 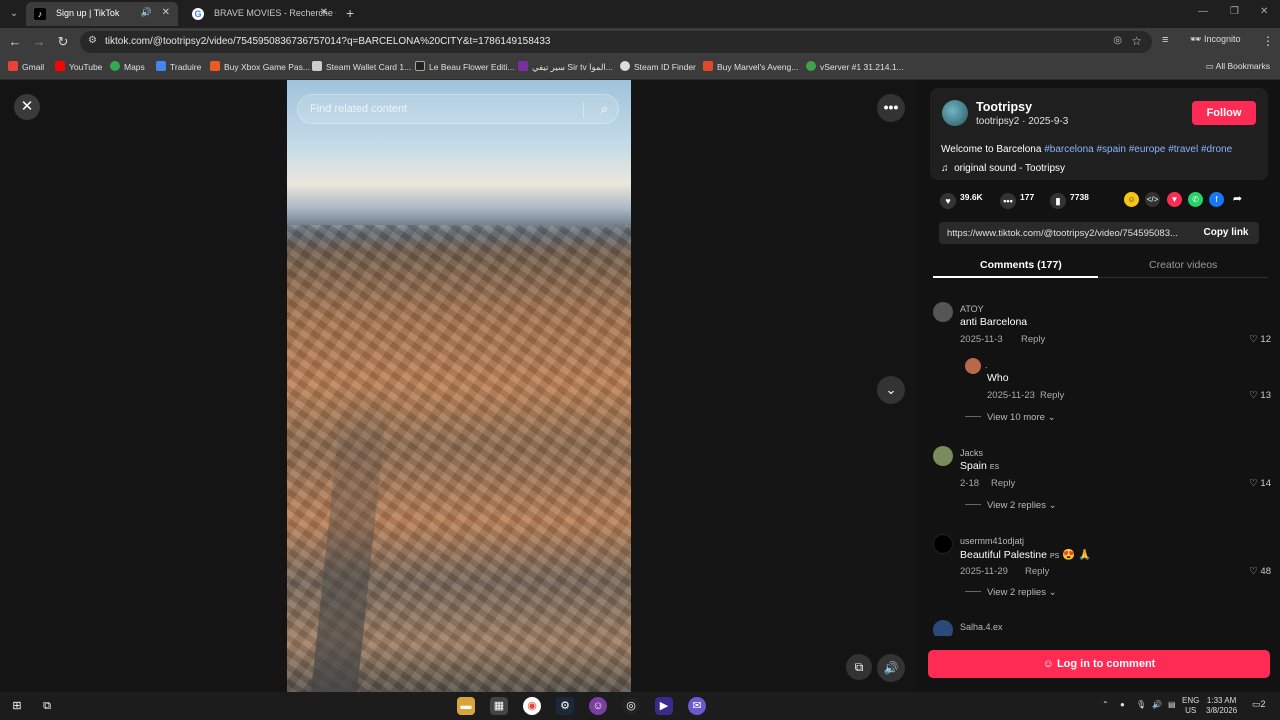 I want to click on comment-button: ••• 177, so click(x=1017, y=200).